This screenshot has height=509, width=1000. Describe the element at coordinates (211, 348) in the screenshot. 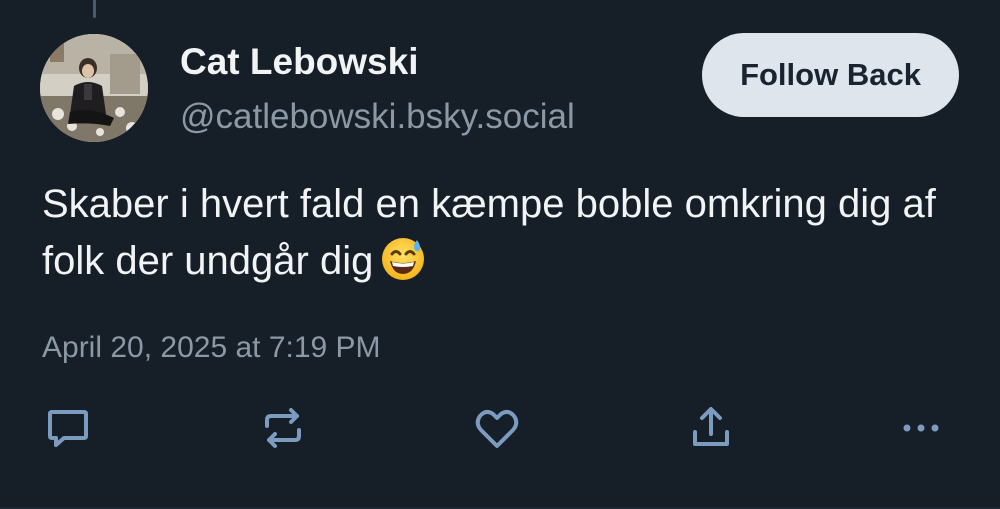

I see `post-timestamp: April 20, 2025 at 7:19 PM` at that location.